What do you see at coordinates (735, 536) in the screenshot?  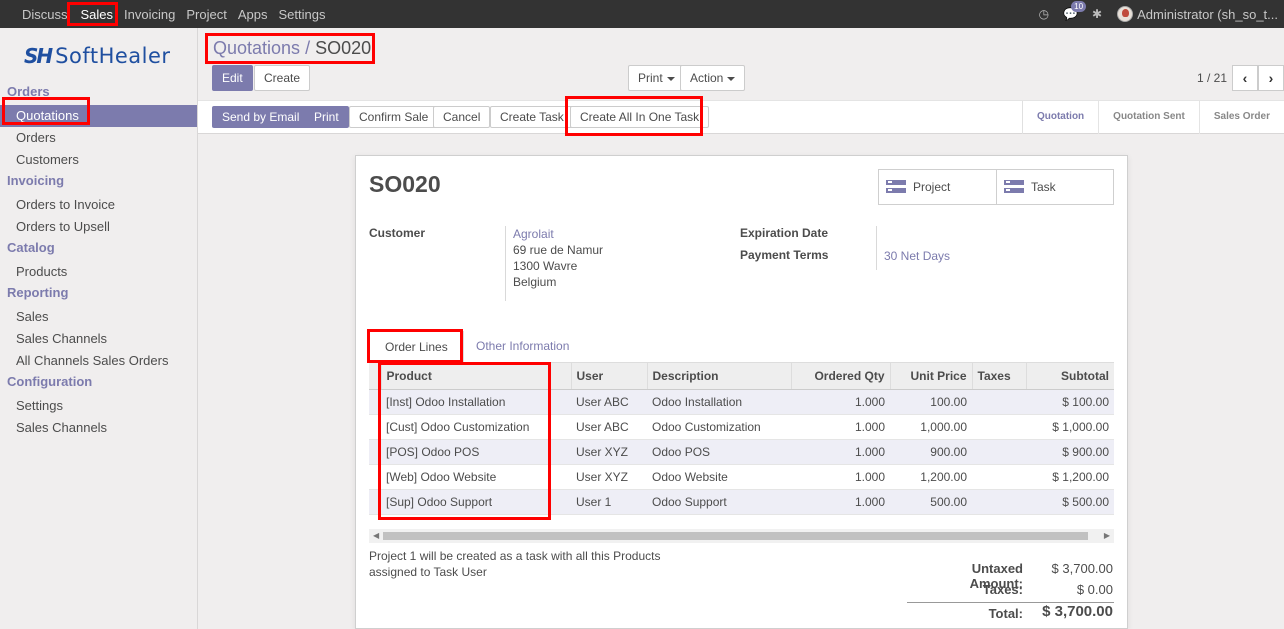 I see `scroll-thumb` at bounding box center [735, 536].